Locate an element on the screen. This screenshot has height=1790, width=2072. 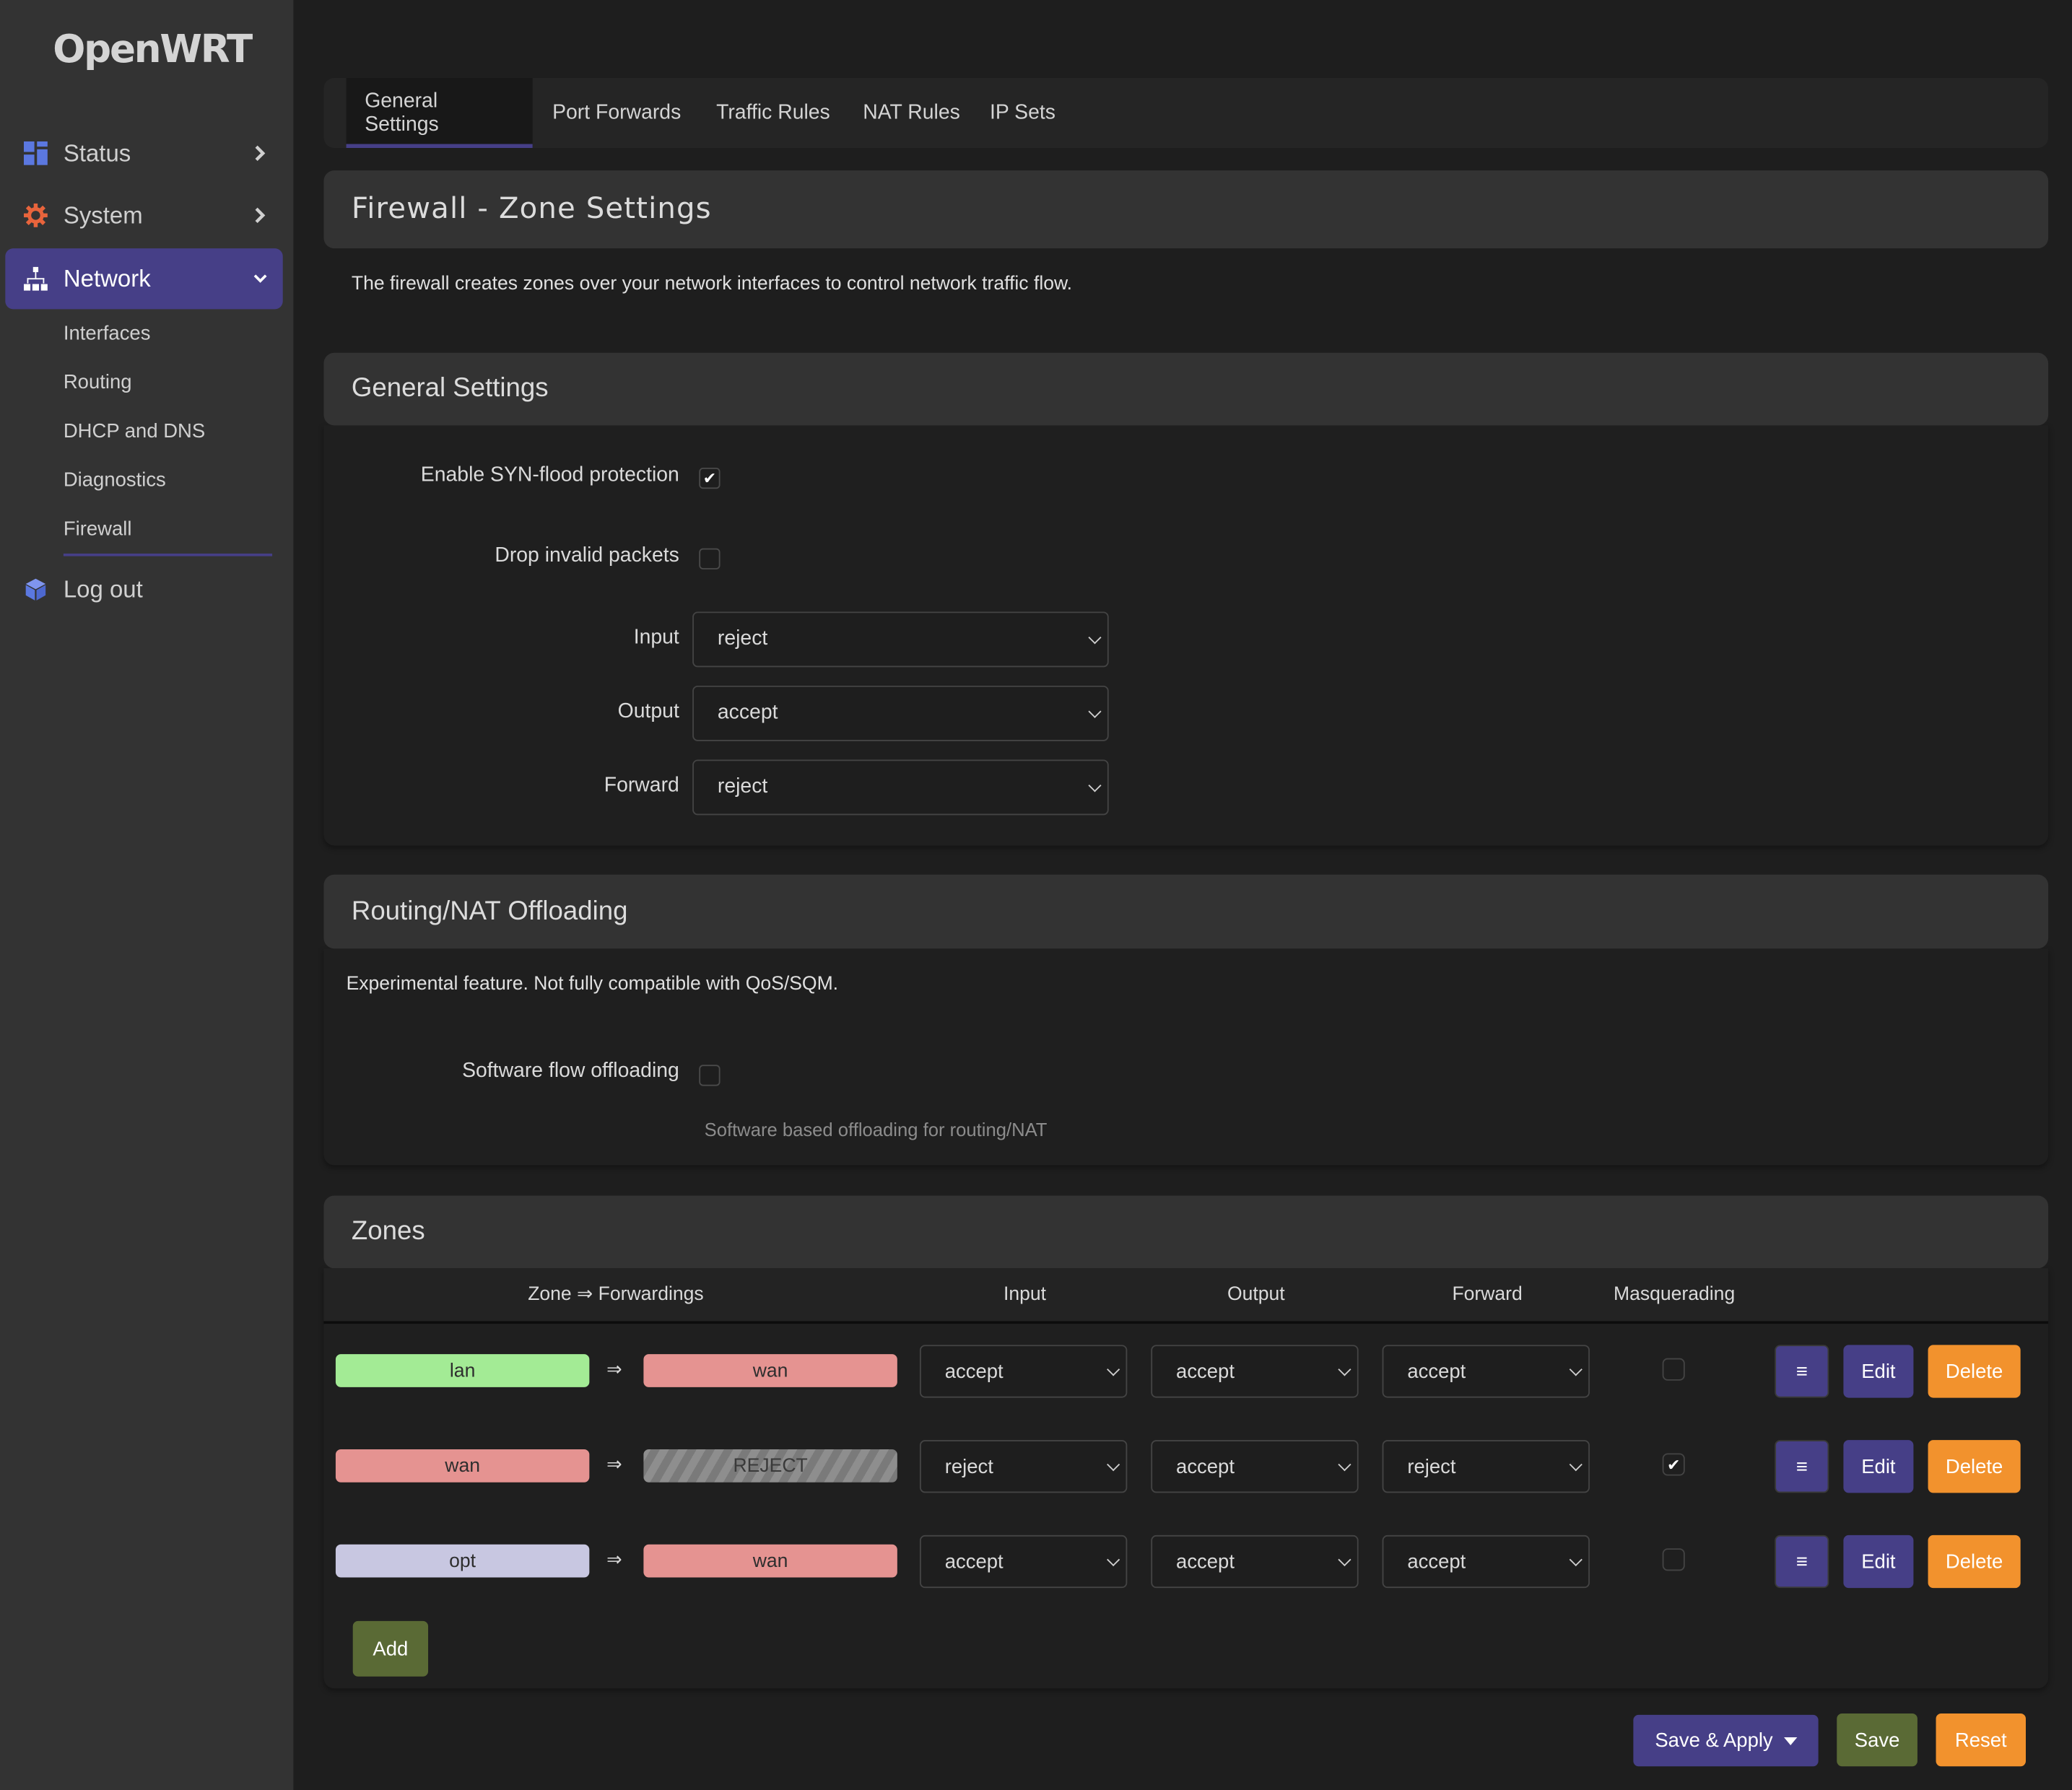
cube-icon is located at coordinates (36, 589).